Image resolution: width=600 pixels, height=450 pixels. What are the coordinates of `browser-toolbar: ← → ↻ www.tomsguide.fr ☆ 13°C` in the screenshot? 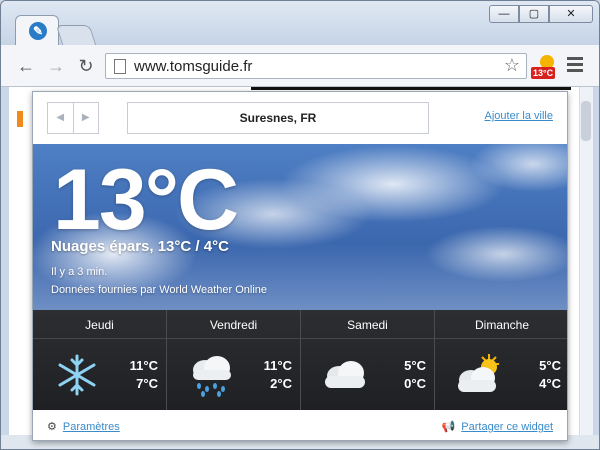 It's located at (300, 66).